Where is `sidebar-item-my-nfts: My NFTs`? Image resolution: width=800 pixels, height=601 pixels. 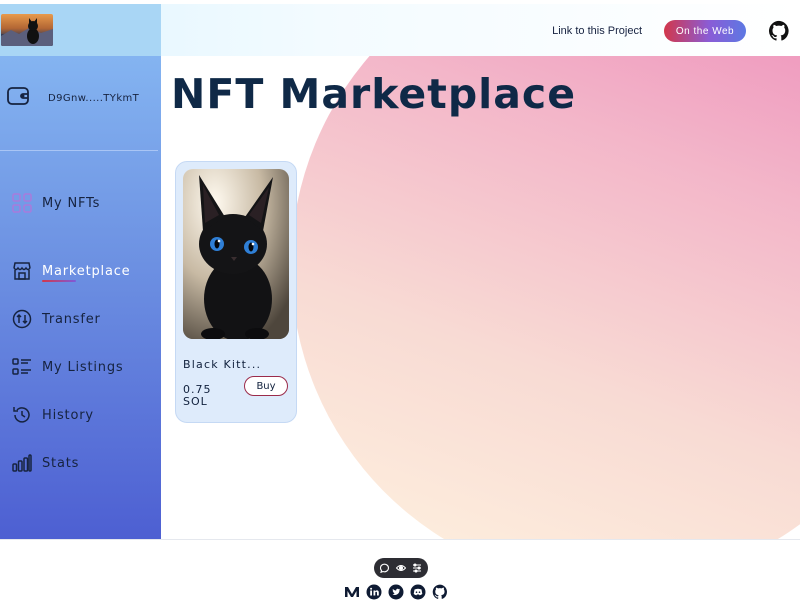
sidebar-item-my-nfts: My NFTs is located at coordinates (56, 203).